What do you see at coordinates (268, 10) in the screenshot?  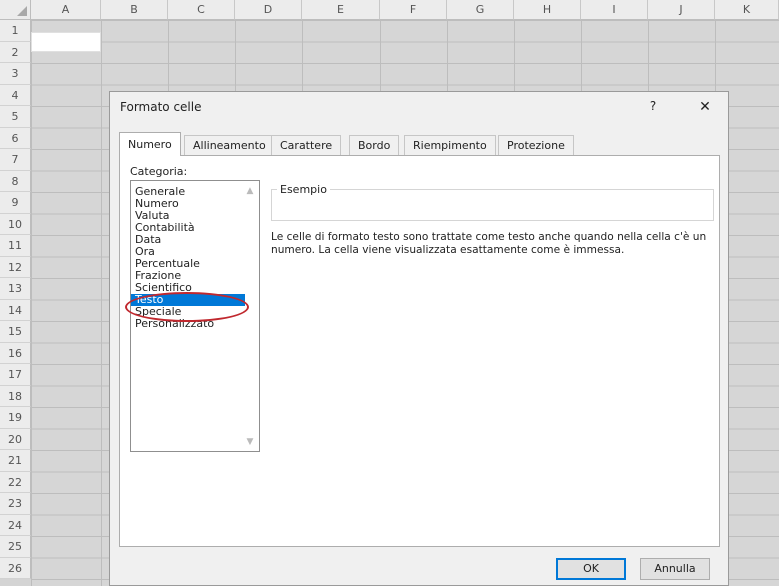 I see `column-header-d: D` at bounding box center [268, 10].